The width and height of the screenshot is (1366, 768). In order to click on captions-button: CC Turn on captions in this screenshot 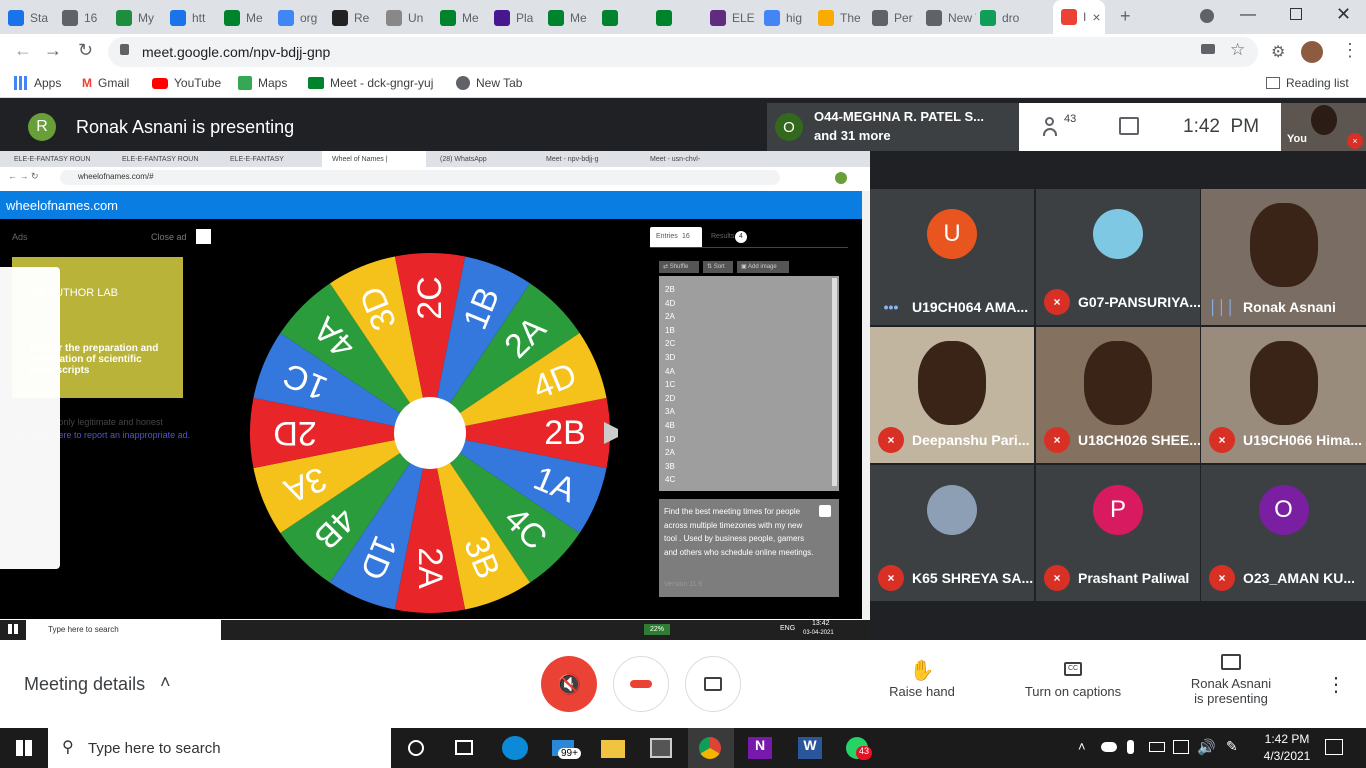, I will do `click(1073, 680)`.